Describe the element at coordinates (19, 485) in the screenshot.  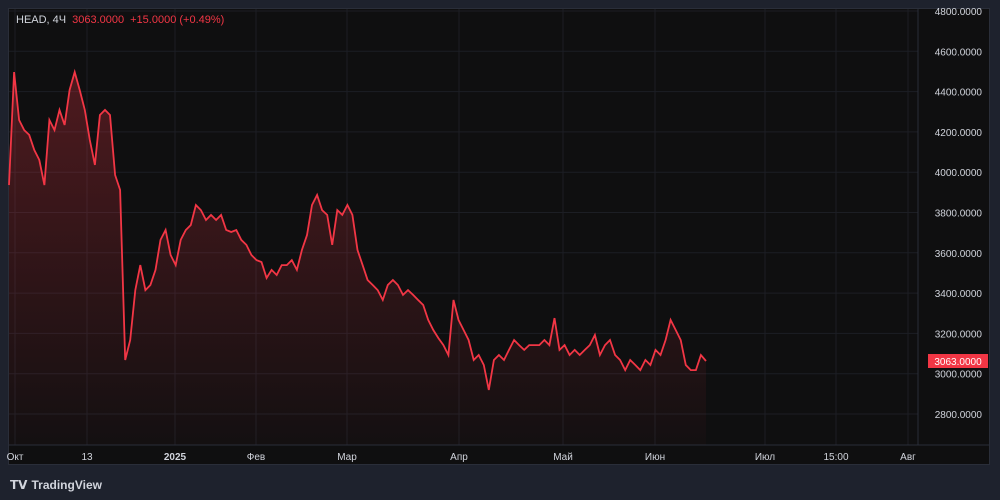
I see `tradingview-icon: 𝗧𝗩` at that location.